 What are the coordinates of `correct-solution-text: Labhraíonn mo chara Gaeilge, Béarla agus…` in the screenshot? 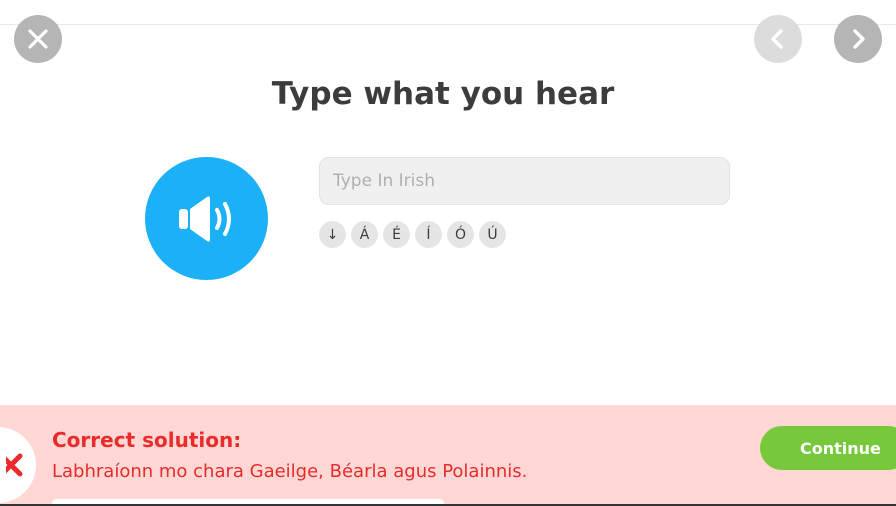 It's located at (290, 471).